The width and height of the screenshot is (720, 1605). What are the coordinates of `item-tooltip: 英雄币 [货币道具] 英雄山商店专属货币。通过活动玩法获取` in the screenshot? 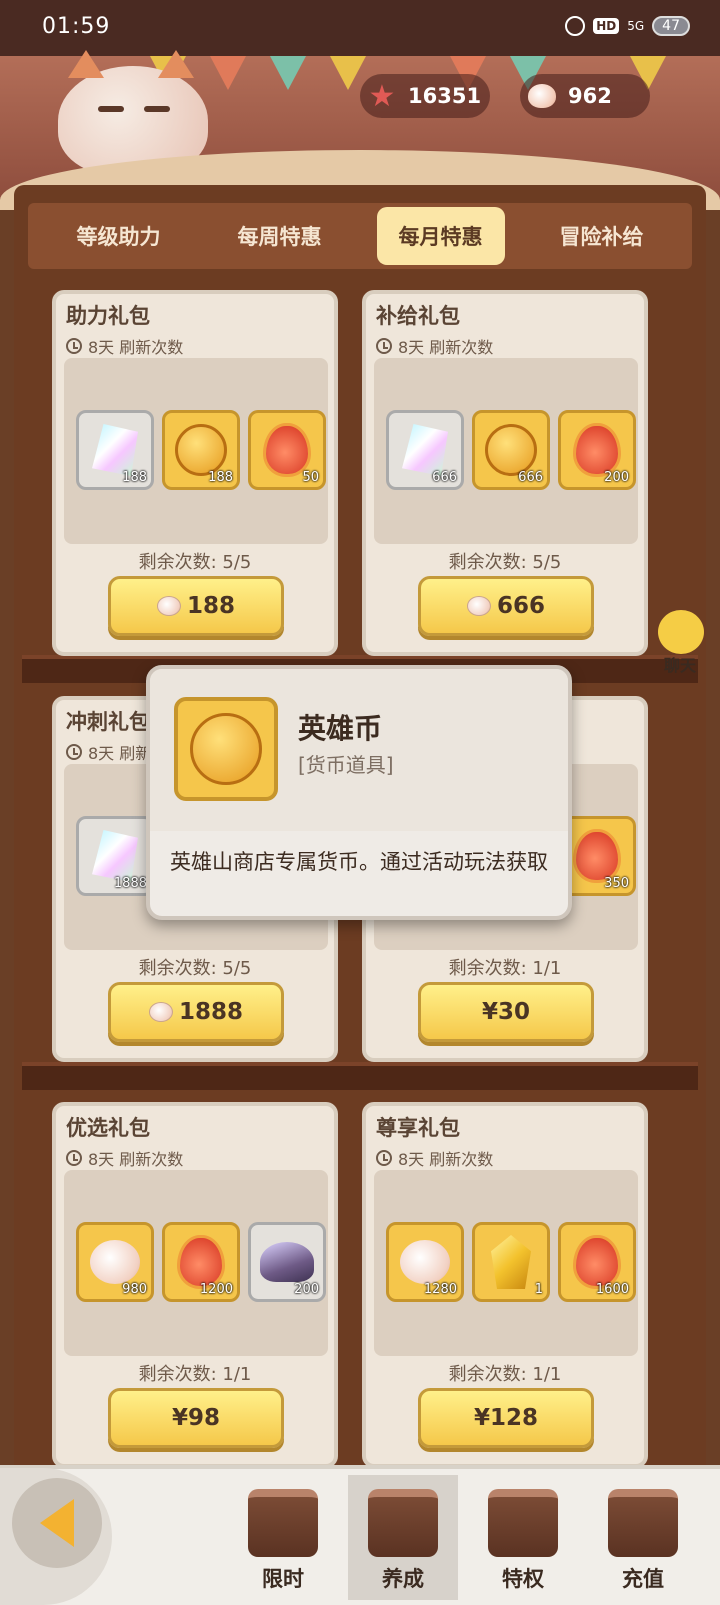 It's located at (359, 792).